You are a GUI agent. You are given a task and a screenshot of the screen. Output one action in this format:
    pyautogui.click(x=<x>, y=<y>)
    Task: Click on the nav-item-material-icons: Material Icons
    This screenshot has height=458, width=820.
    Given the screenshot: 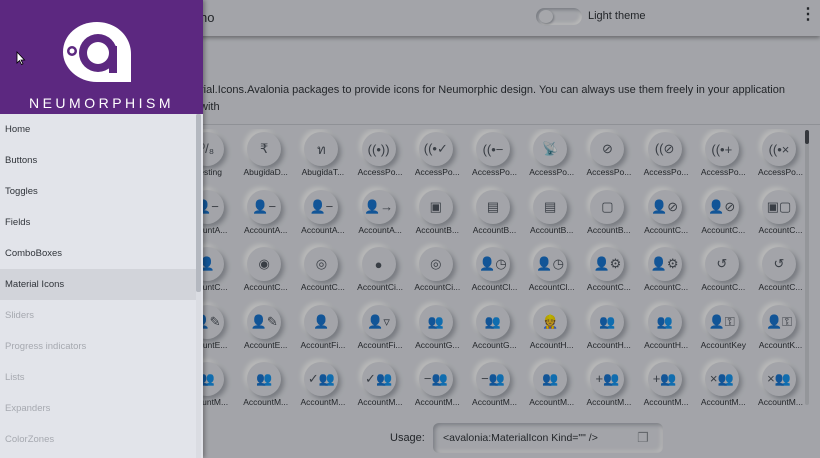 What is the action you would take?
    pyautogui.click(x=98, y=284)
    